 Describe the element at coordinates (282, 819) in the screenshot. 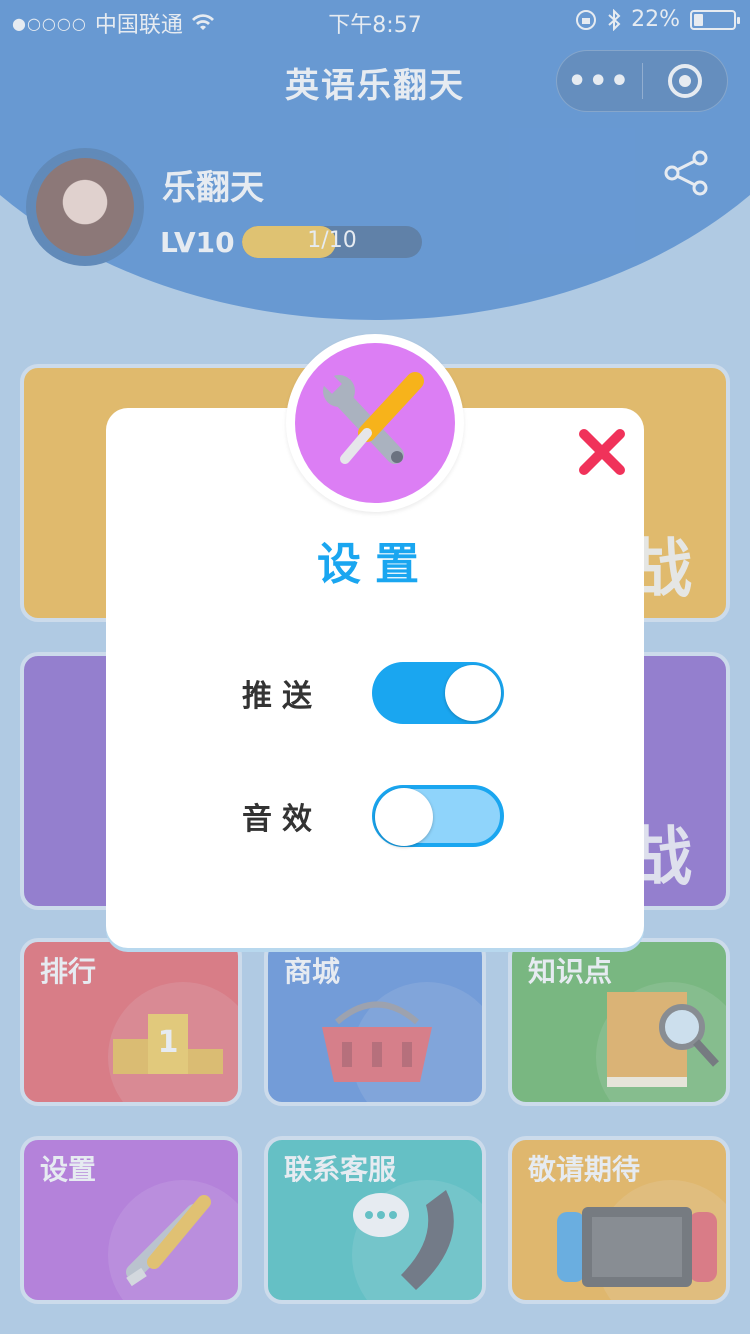

I see `setting-label: 音效` at that location.